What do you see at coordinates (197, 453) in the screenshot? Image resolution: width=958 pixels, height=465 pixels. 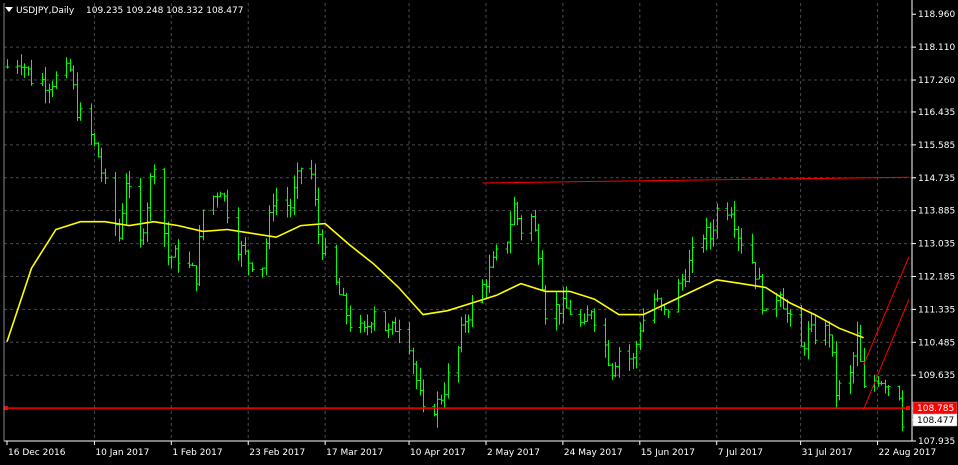 I see `x-tick-label: 1 Feb 2017` at bounding box center [197, 453].